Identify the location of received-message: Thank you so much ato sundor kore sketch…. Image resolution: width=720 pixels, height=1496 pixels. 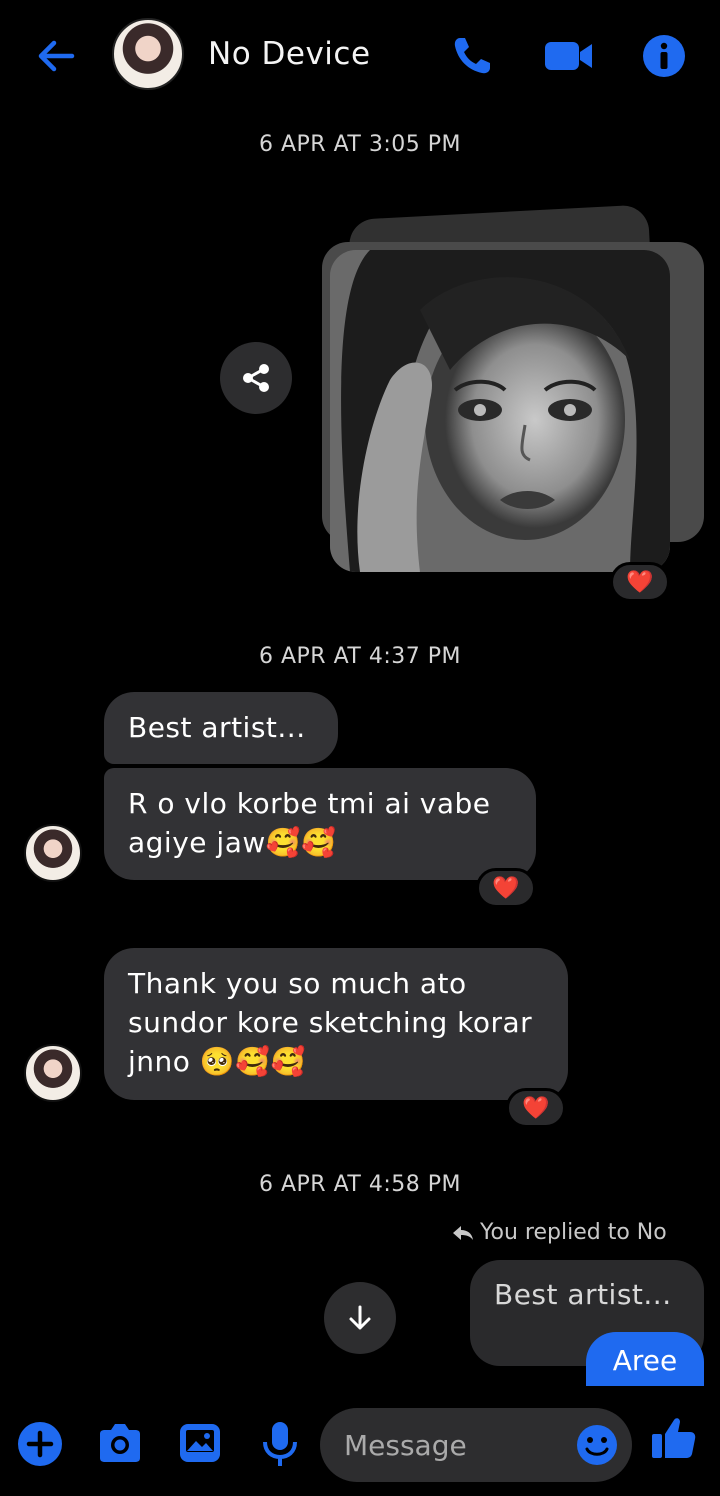
(336, 1024).